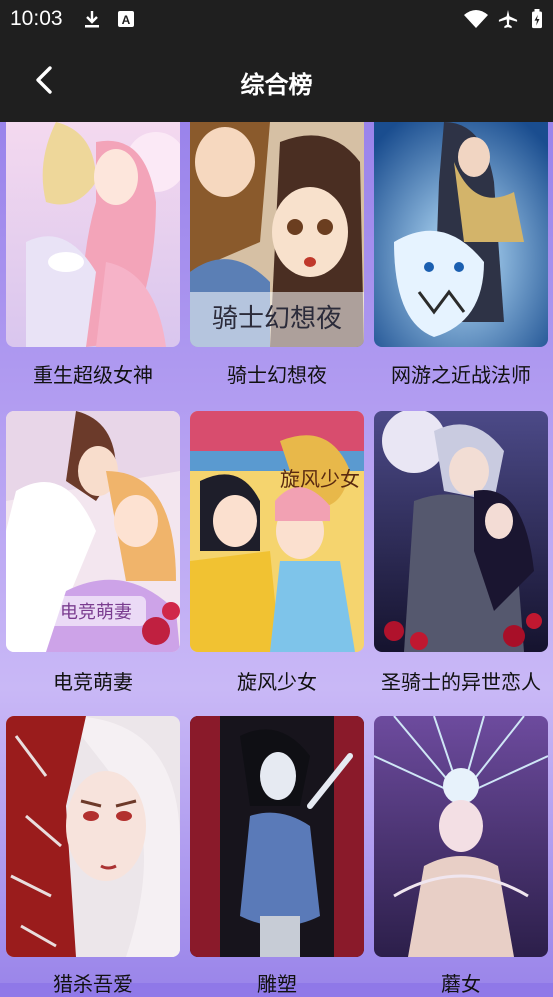 The width and height of the screenshot is (553, 997). Describe the element at coordinates (508, 19) in the screenshot. I see `airplane-icon` at that location.